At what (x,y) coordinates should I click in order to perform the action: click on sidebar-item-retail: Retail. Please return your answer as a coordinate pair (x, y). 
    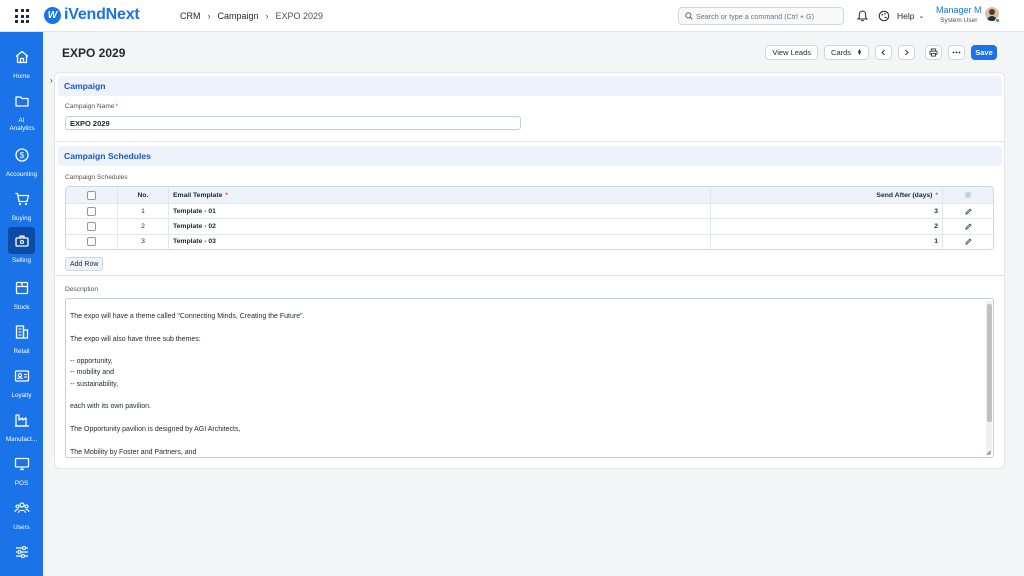
    Looking at the image, I should click on (21, 337).